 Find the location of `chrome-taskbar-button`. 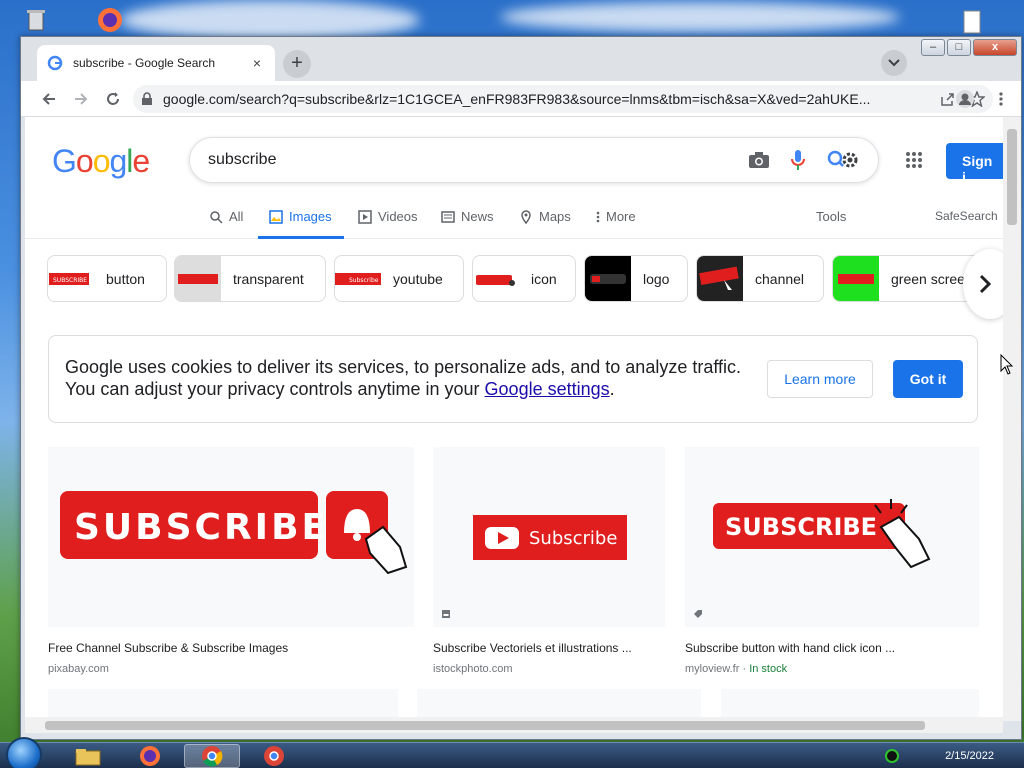

chrome-taskbar-button is located at coordinates (212, 756).